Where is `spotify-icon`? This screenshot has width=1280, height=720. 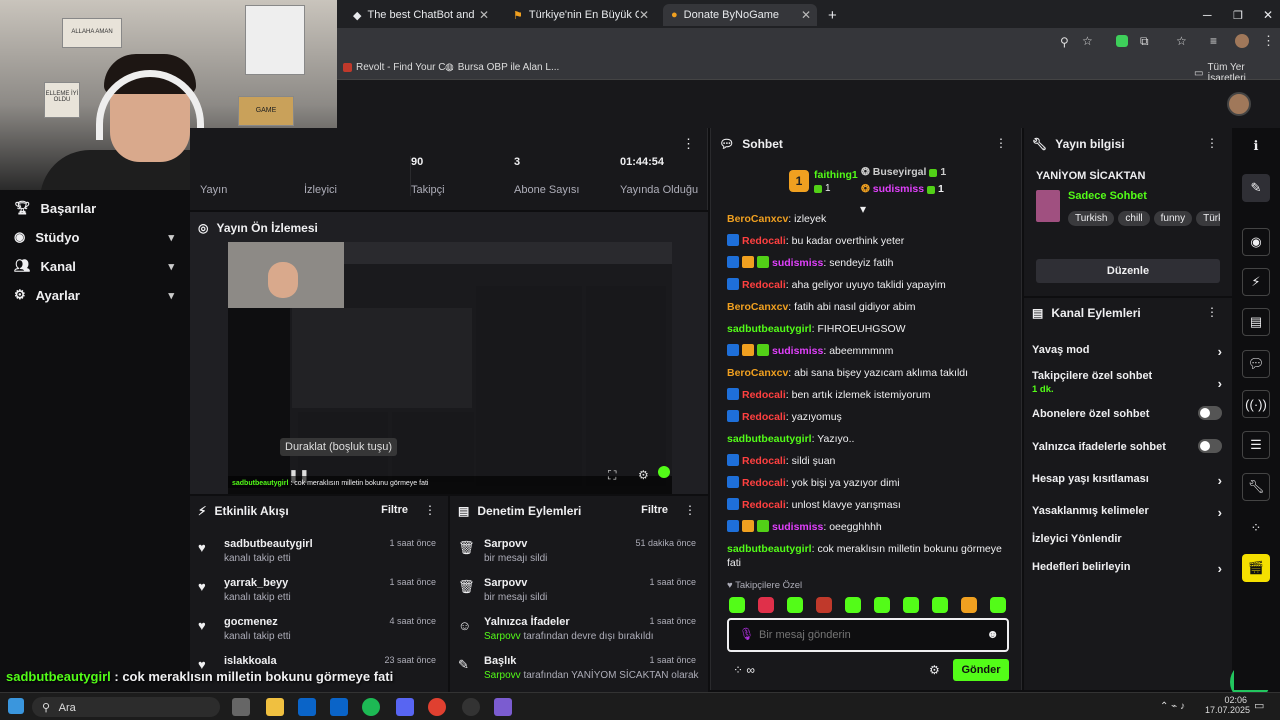 spotify-icon is located at coordinates (371, 707).